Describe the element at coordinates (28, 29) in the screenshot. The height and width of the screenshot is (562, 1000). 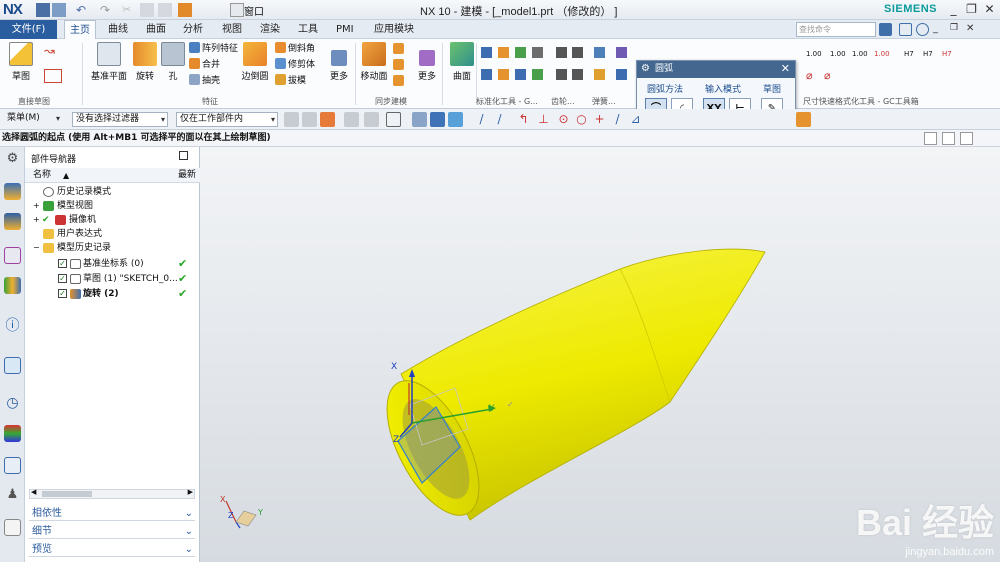
I see `file-menu: 文件(F)` at that location.